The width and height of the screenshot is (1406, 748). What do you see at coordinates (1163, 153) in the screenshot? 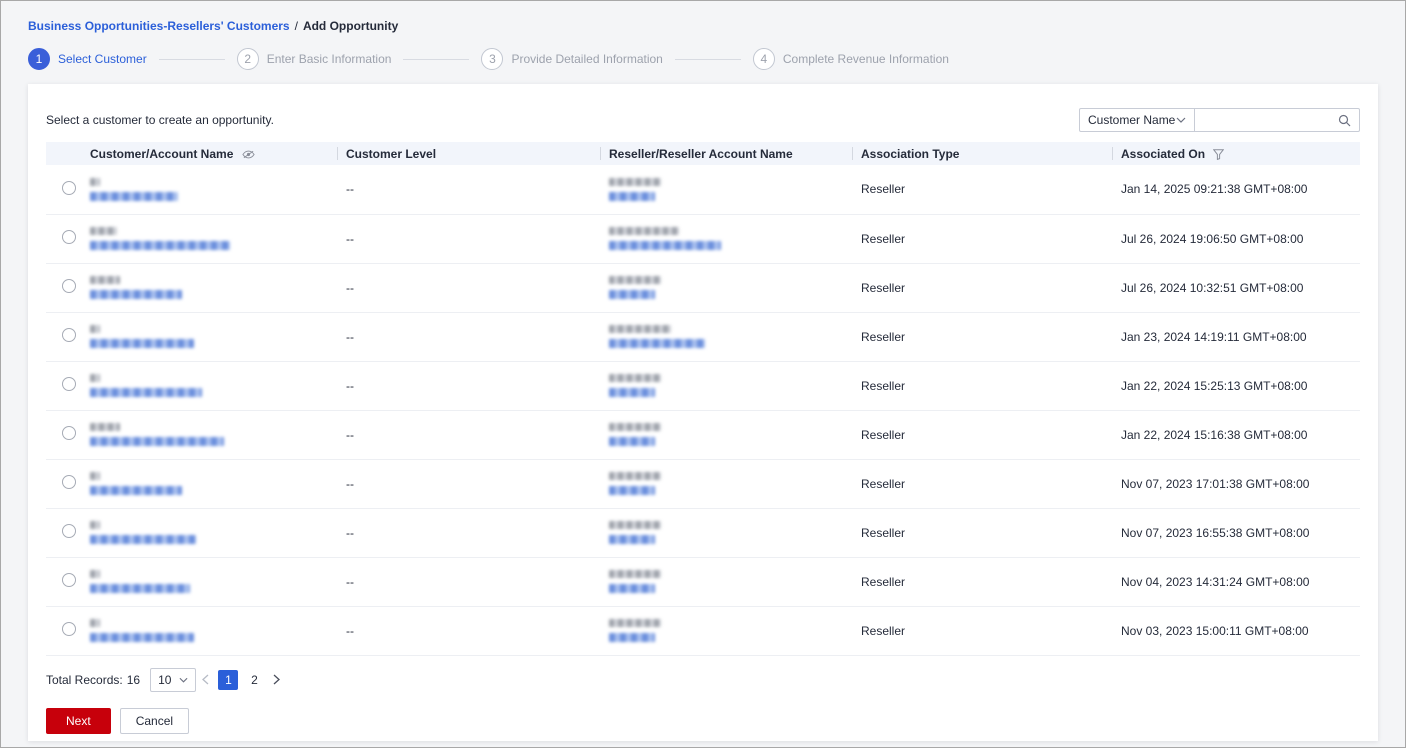
I see `column-label: Associated On` at bounding box center [1163, 153].